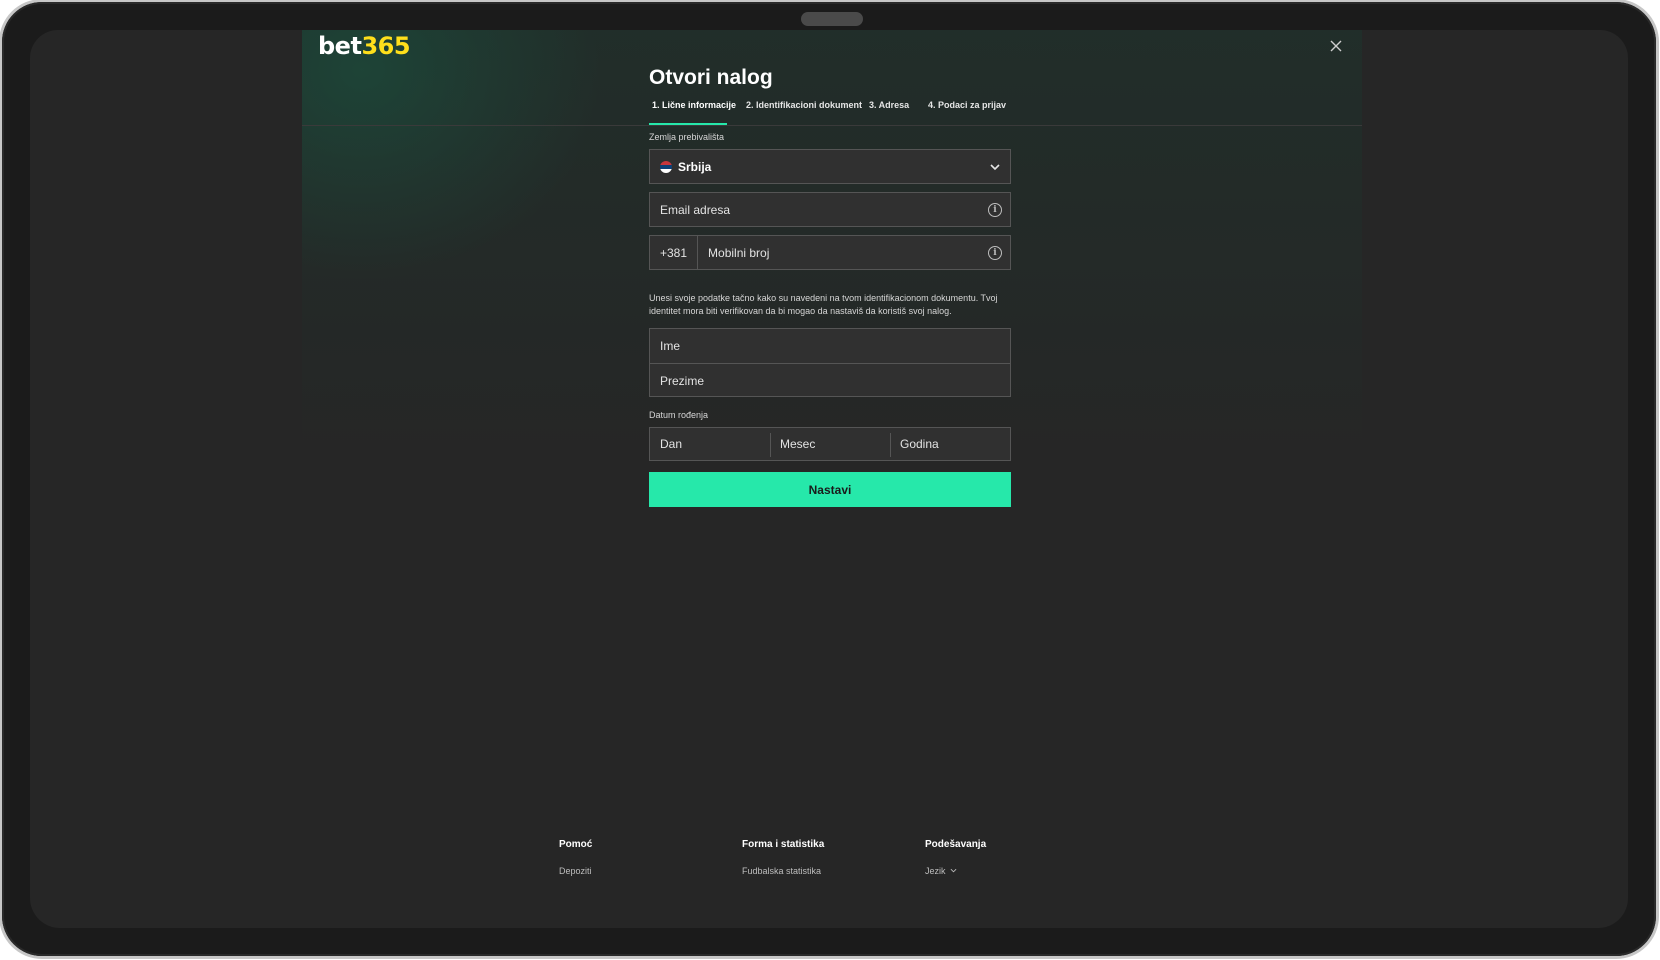 The height and width of the screenshot is (960, 1660). I want to click on language-label: Jezik, so click(935, 871).